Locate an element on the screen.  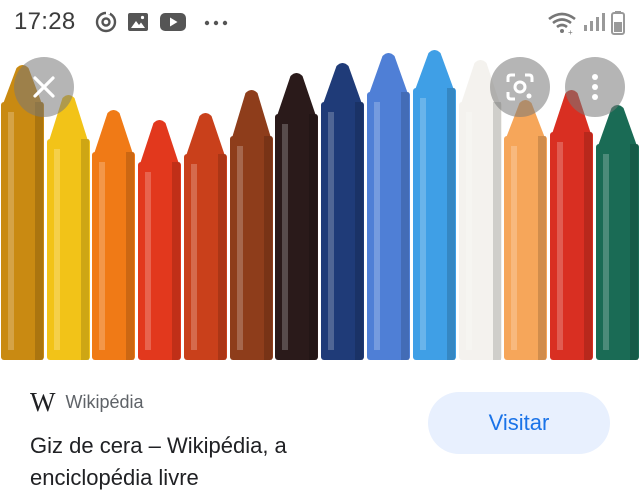
source-name: Wikipédia is located at coordinates (104, 401).